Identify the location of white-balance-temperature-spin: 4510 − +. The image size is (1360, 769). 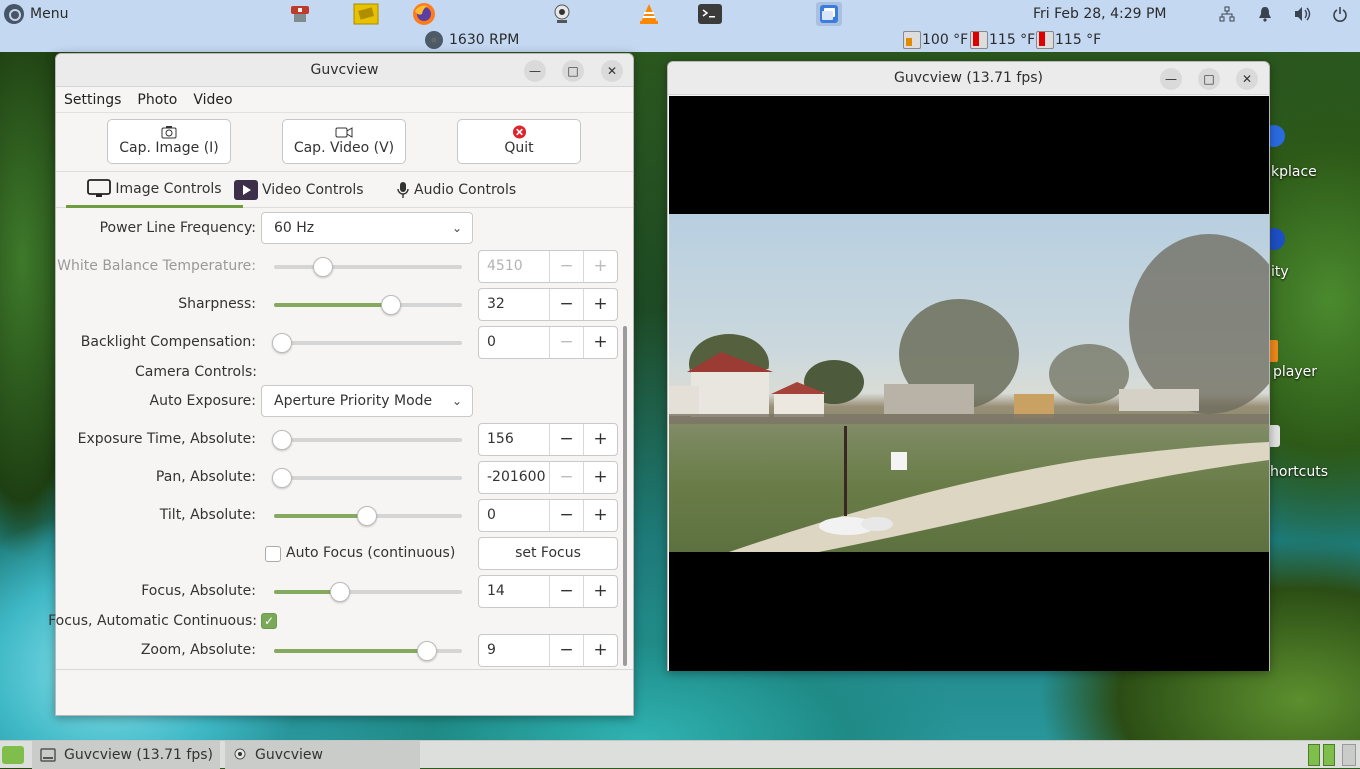
(548, 266).